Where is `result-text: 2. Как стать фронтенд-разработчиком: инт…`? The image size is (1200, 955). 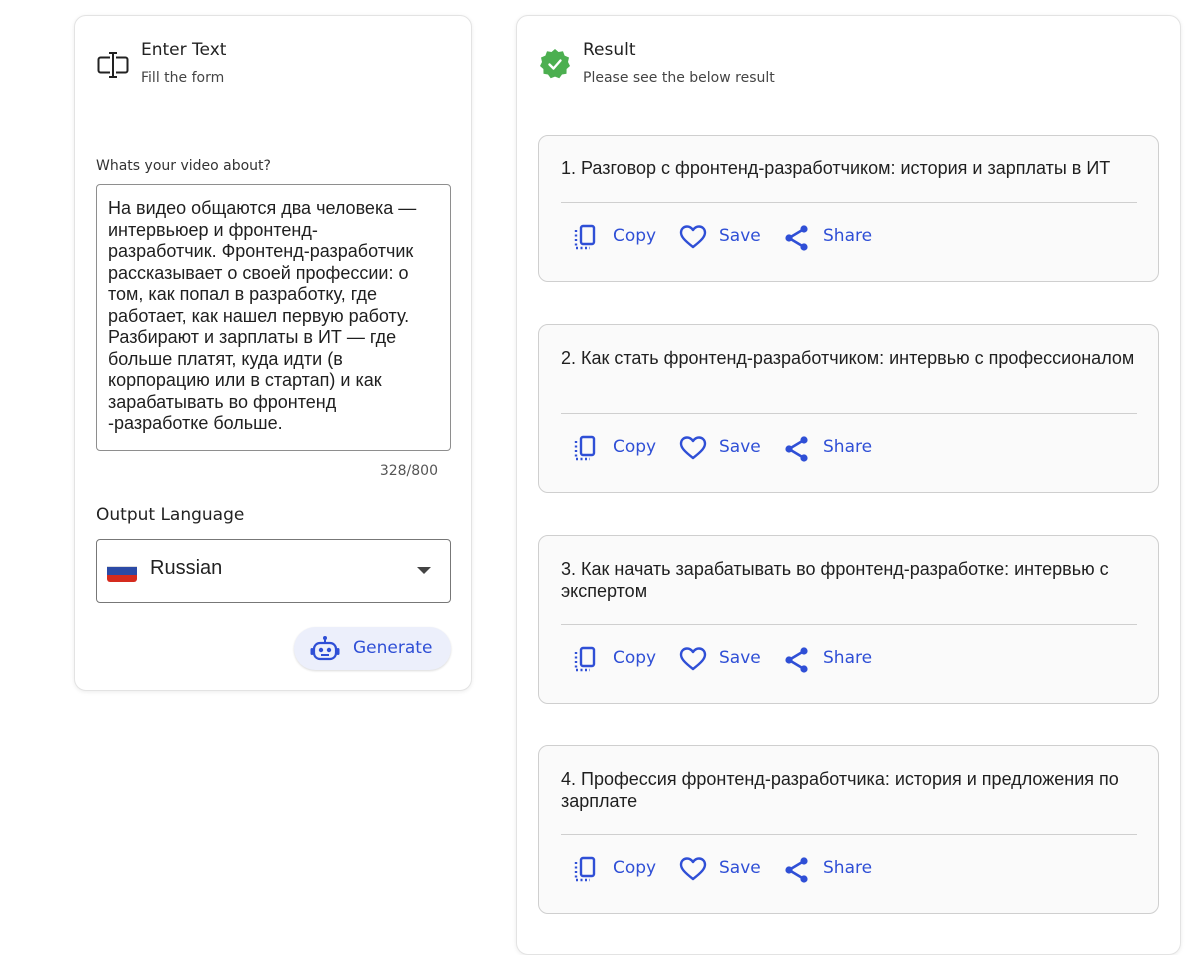 result-text: 2. Как стать фронтенд-разработчиком: инт… is located at coordinates (848, 358).